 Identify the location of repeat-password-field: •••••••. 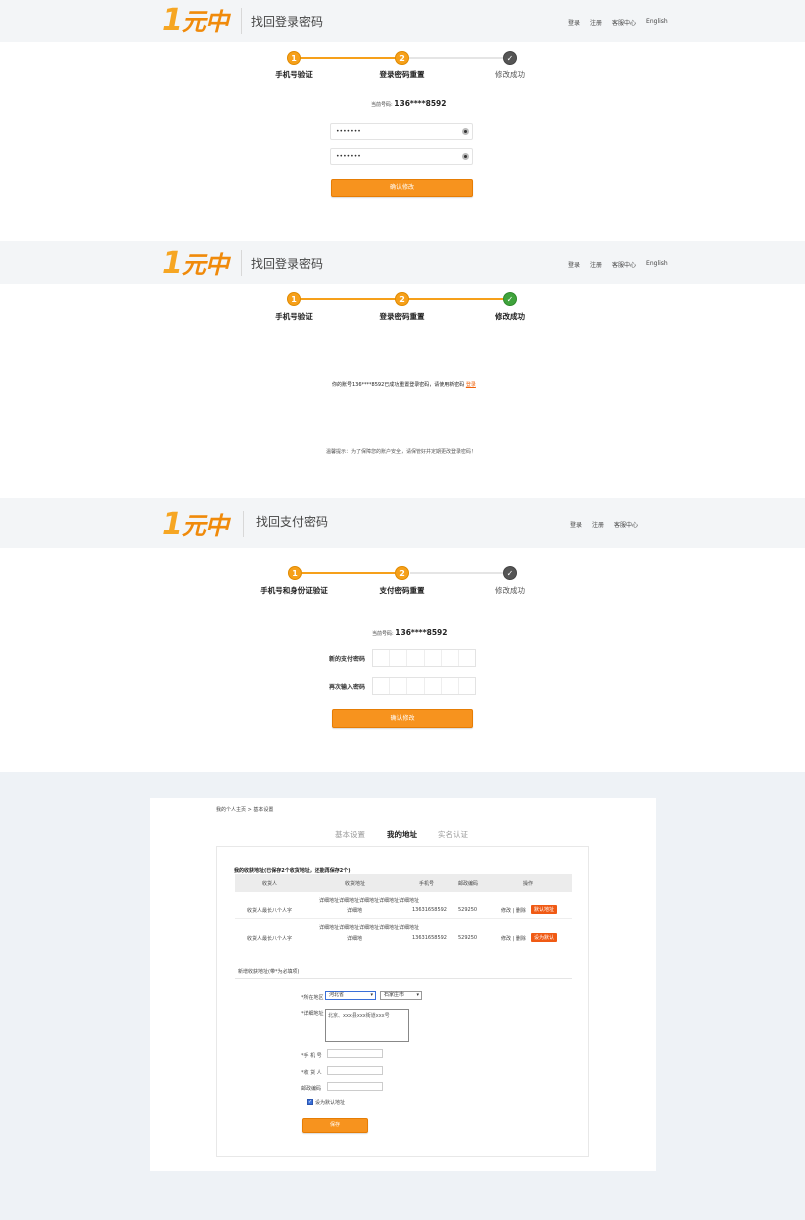
(401, 156).